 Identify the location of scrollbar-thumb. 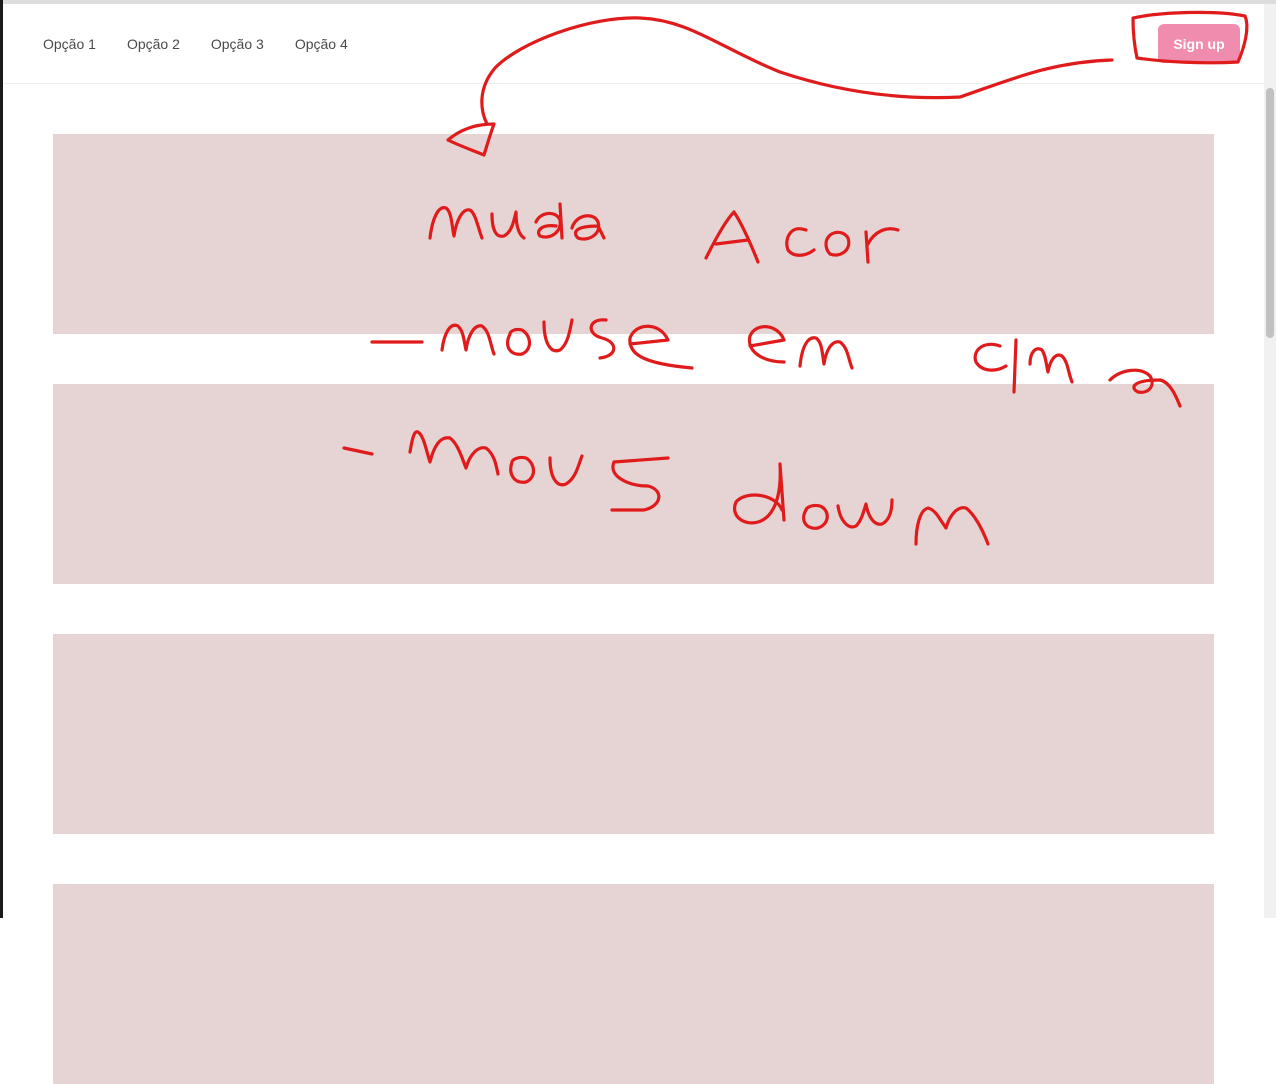
(1270, 213).